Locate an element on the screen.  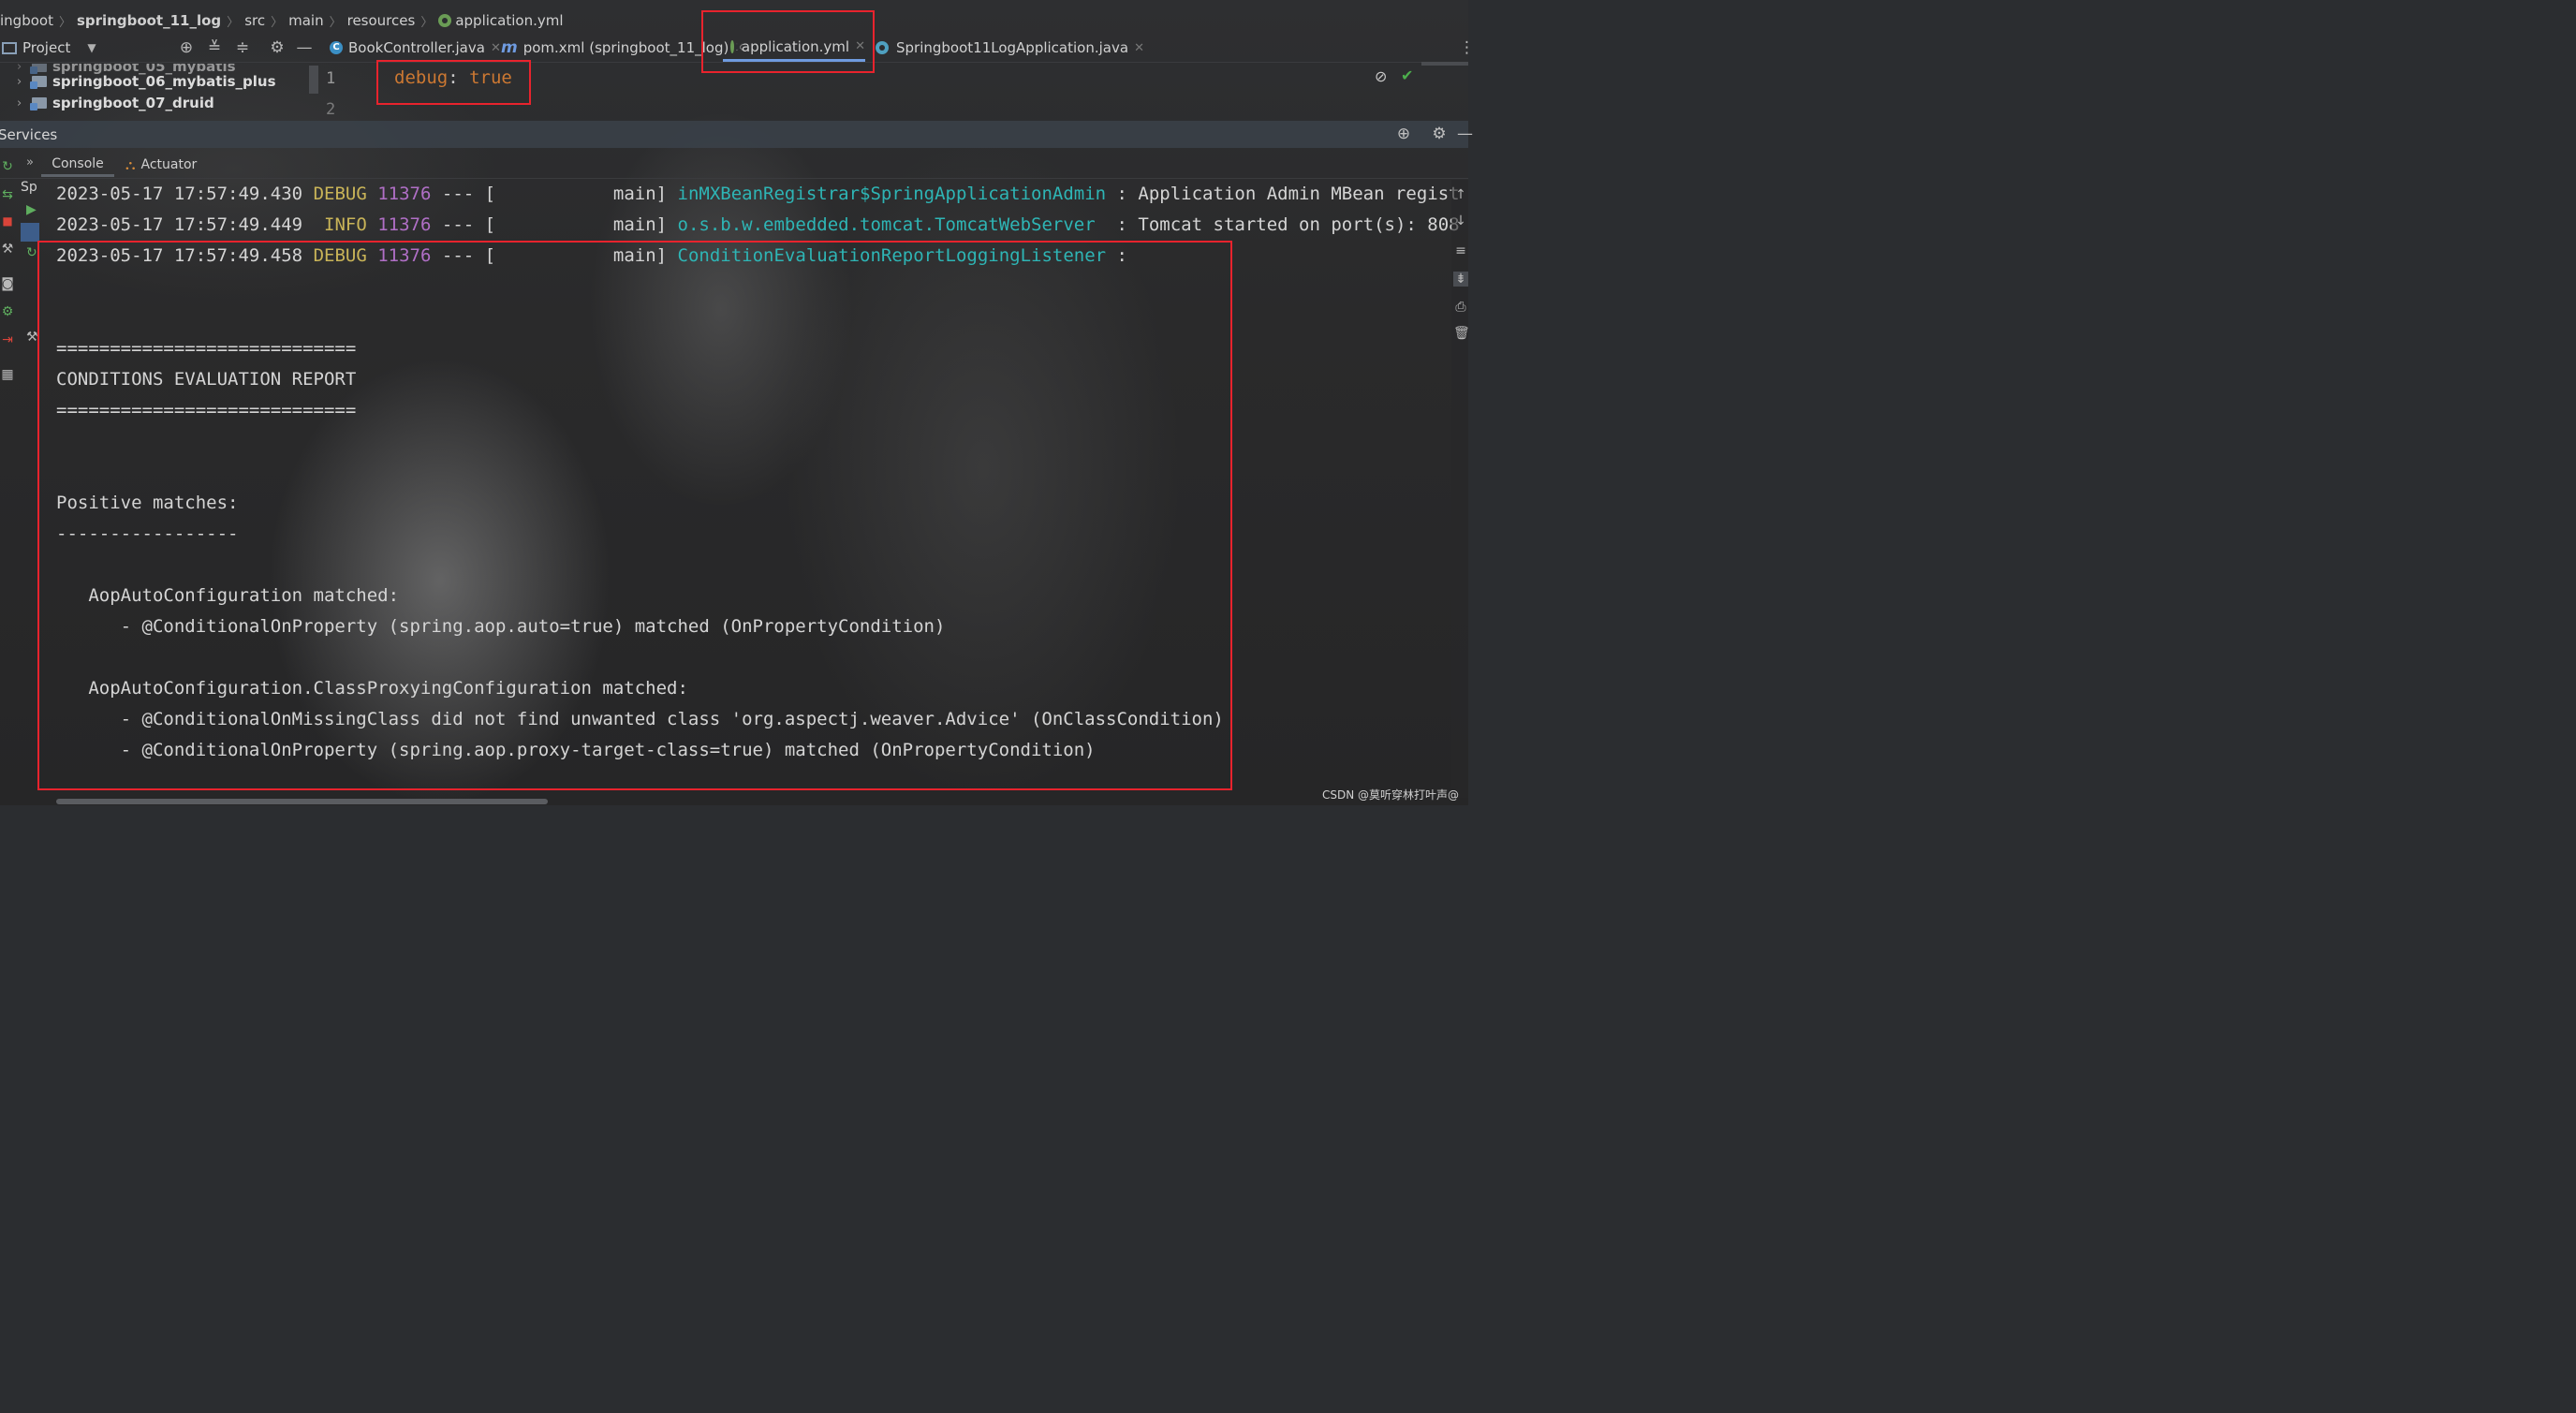
breadcrumb-item: resources is located at coordinates (381, 20).